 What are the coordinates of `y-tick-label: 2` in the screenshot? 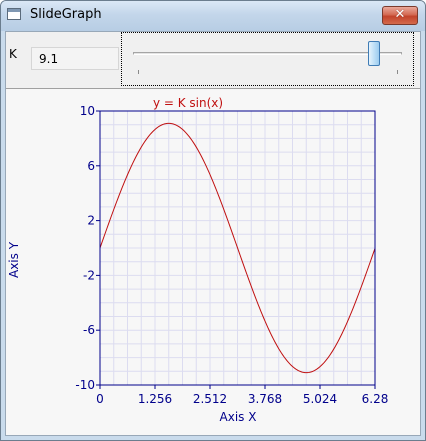 It's located at (91, 221).